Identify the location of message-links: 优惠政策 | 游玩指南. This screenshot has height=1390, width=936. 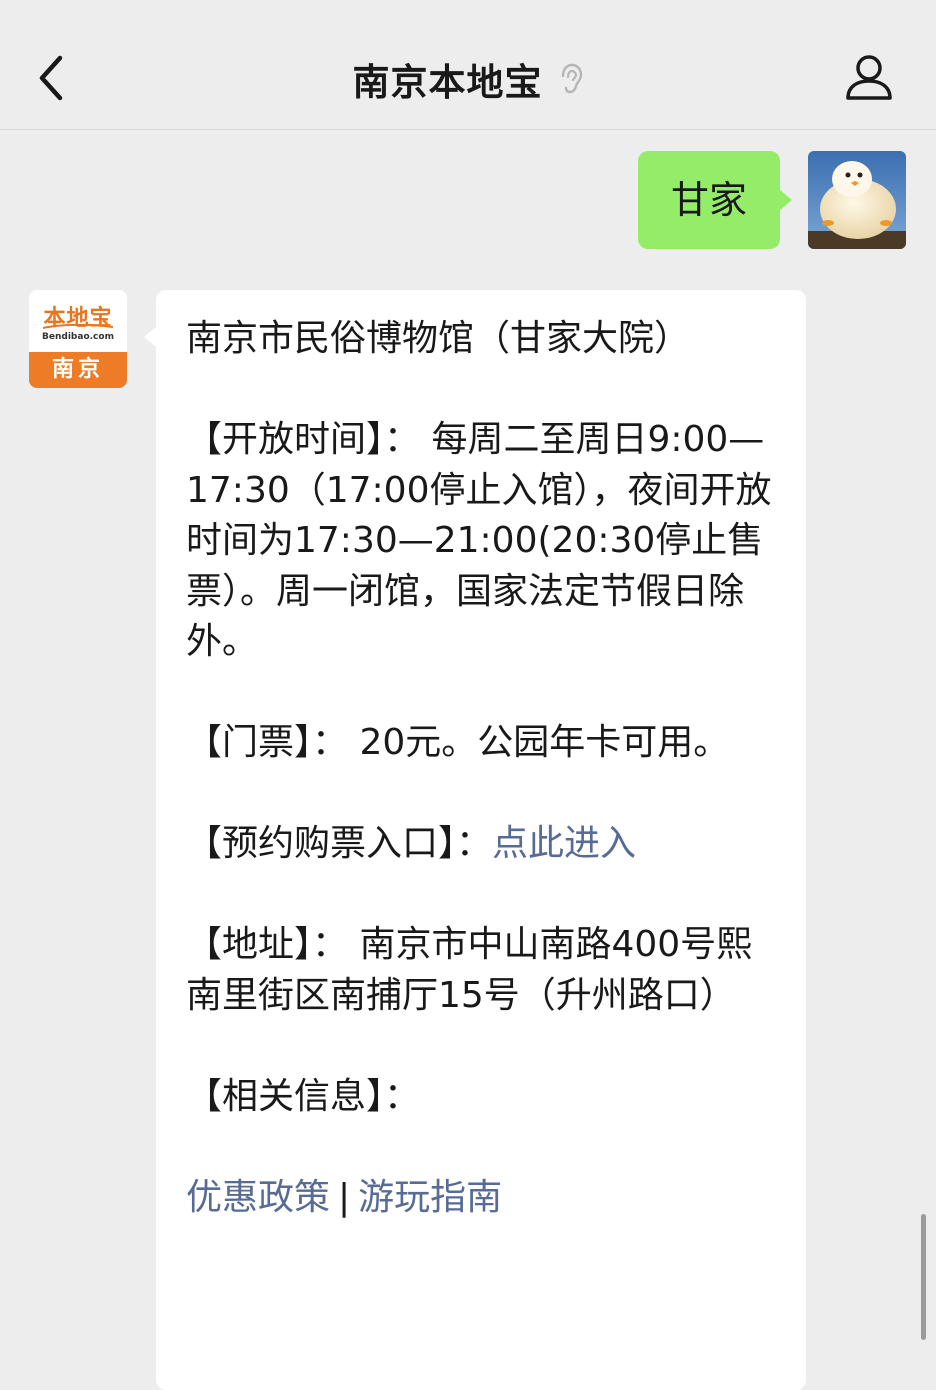
(486, 1198).